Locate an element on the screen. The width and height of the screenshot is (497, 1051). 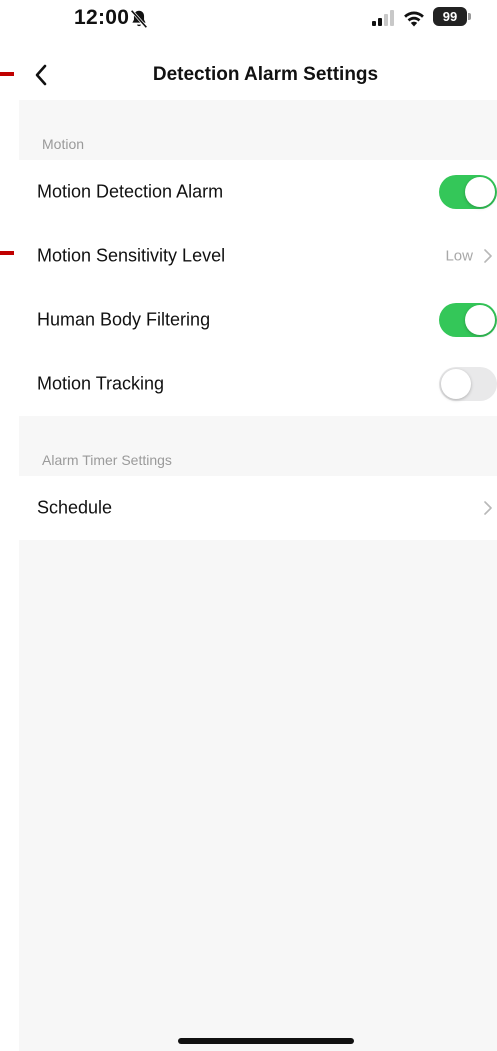
wifi-icon is located at coordinates (414, 19).